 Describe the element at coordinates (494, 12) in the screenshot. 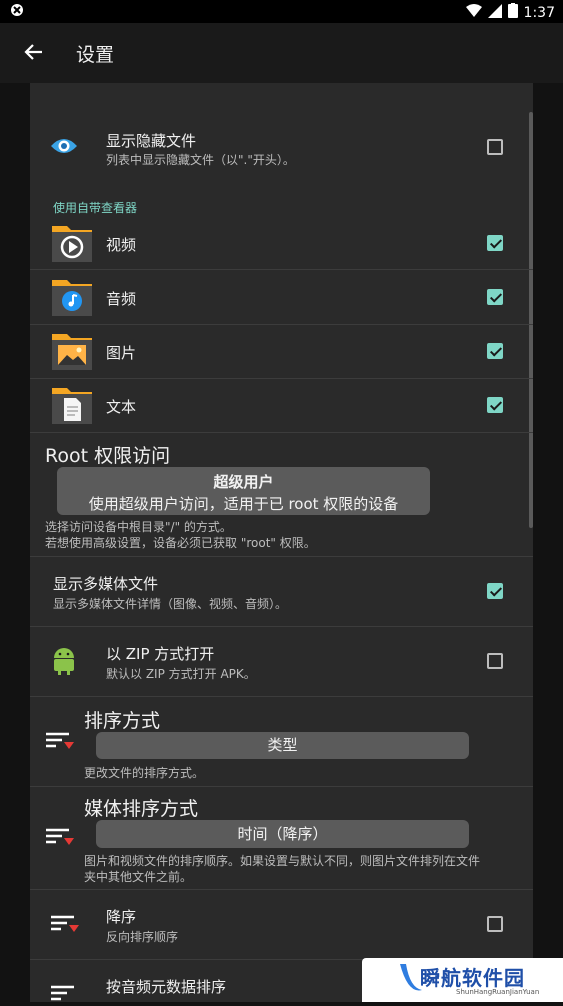

I see `signal-icon` at that location.